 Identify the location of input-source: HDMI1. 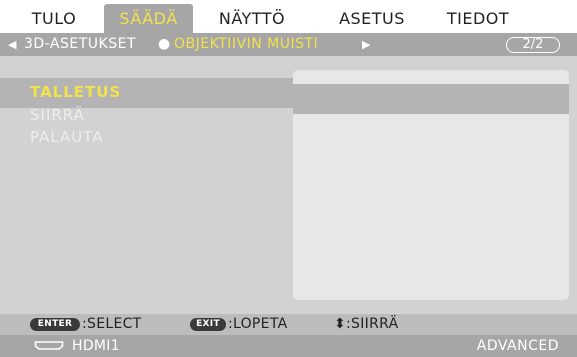
(96, 346).